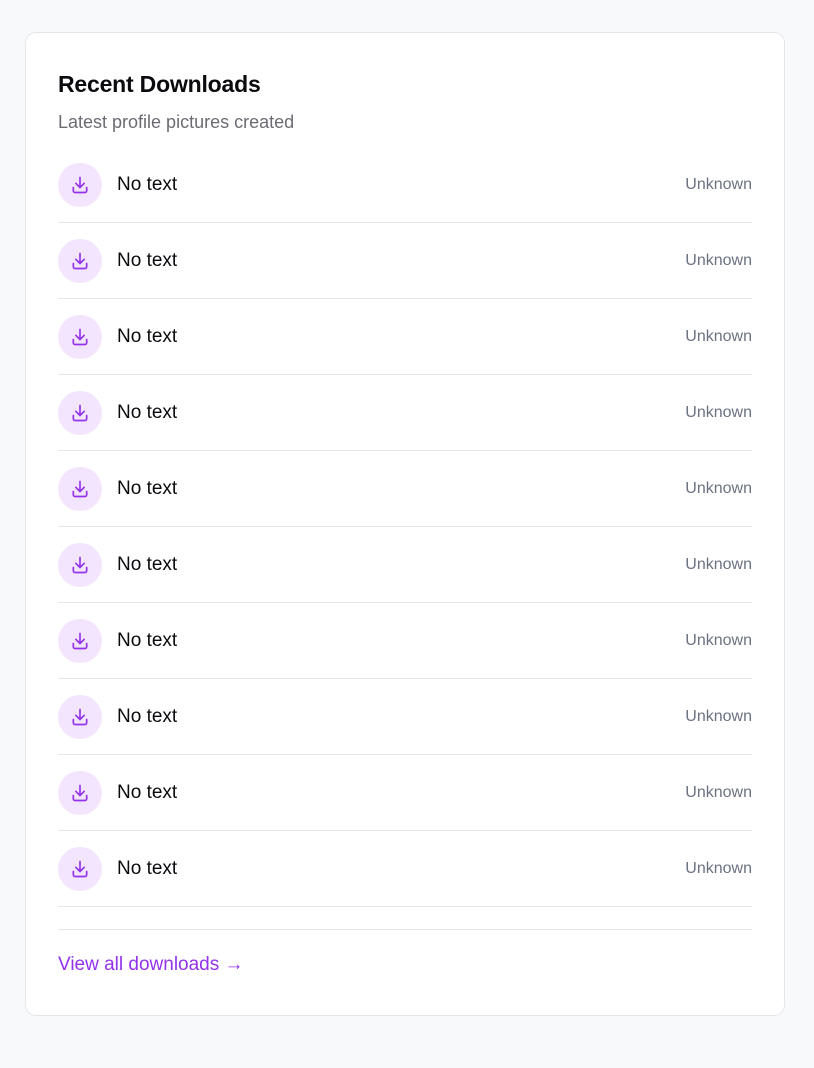 This screenshot has height=1068, width=814. I want to click on card-title: Recent Downloads, so click(159, 84).